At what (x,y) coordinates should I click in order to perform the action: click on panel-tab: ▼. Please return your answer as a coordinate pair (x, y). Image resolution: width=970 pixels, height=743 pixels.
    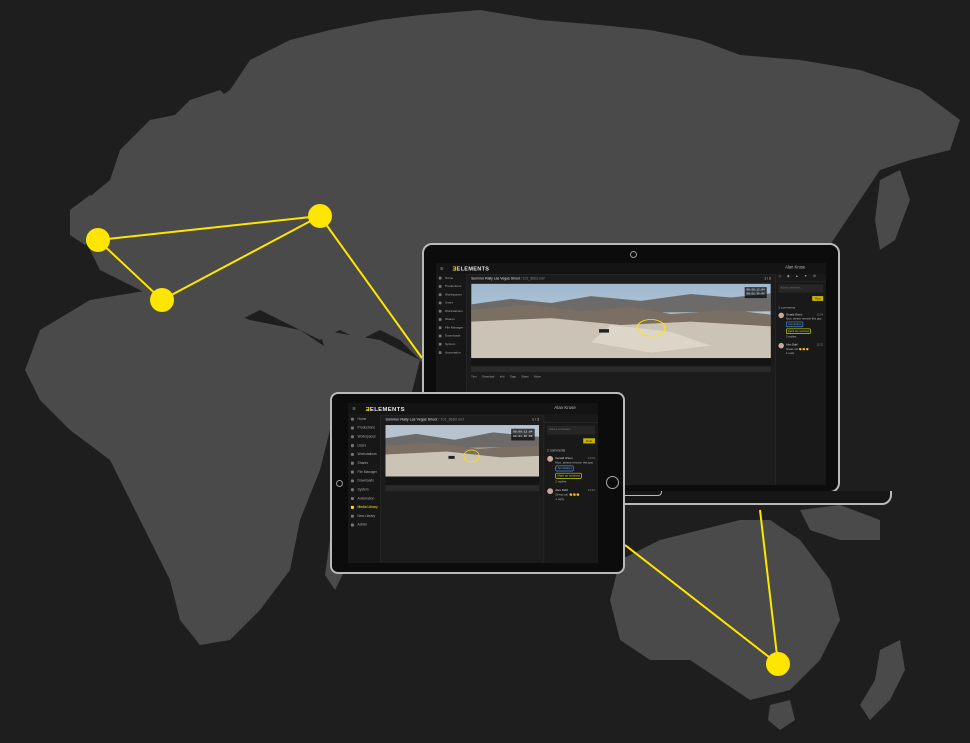
    Looking at the image, I should click on (805, 276).